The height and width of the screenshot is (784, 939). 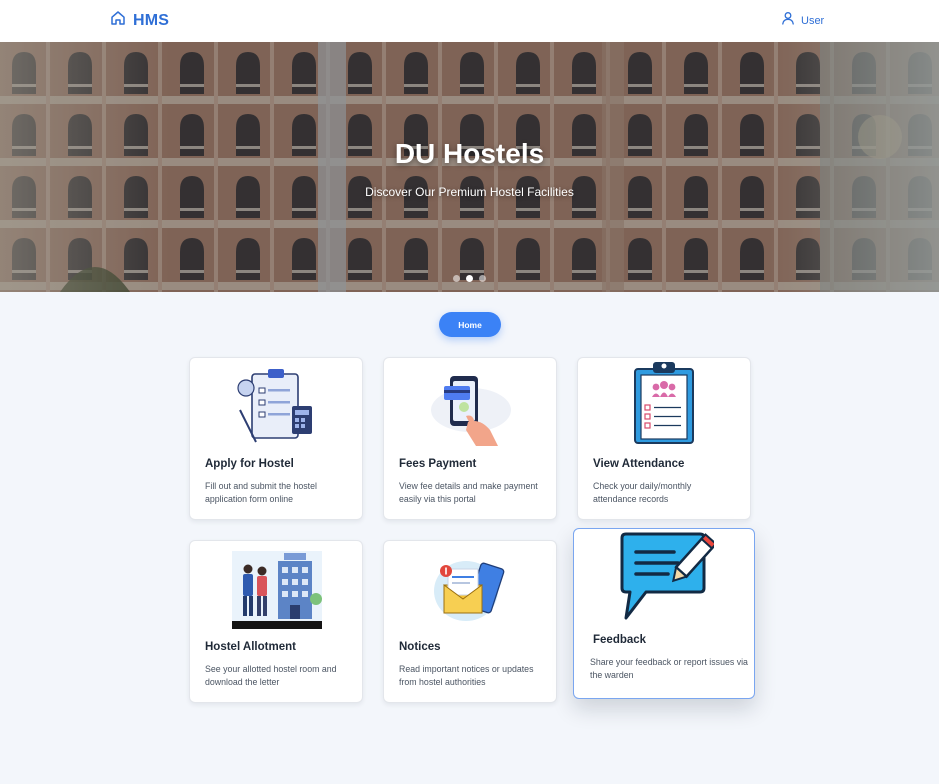 What do you see at coordinates (249, 464) in the screenshot?
I see `card-title: Apply for Hostel` at bounding box center [249, 464].